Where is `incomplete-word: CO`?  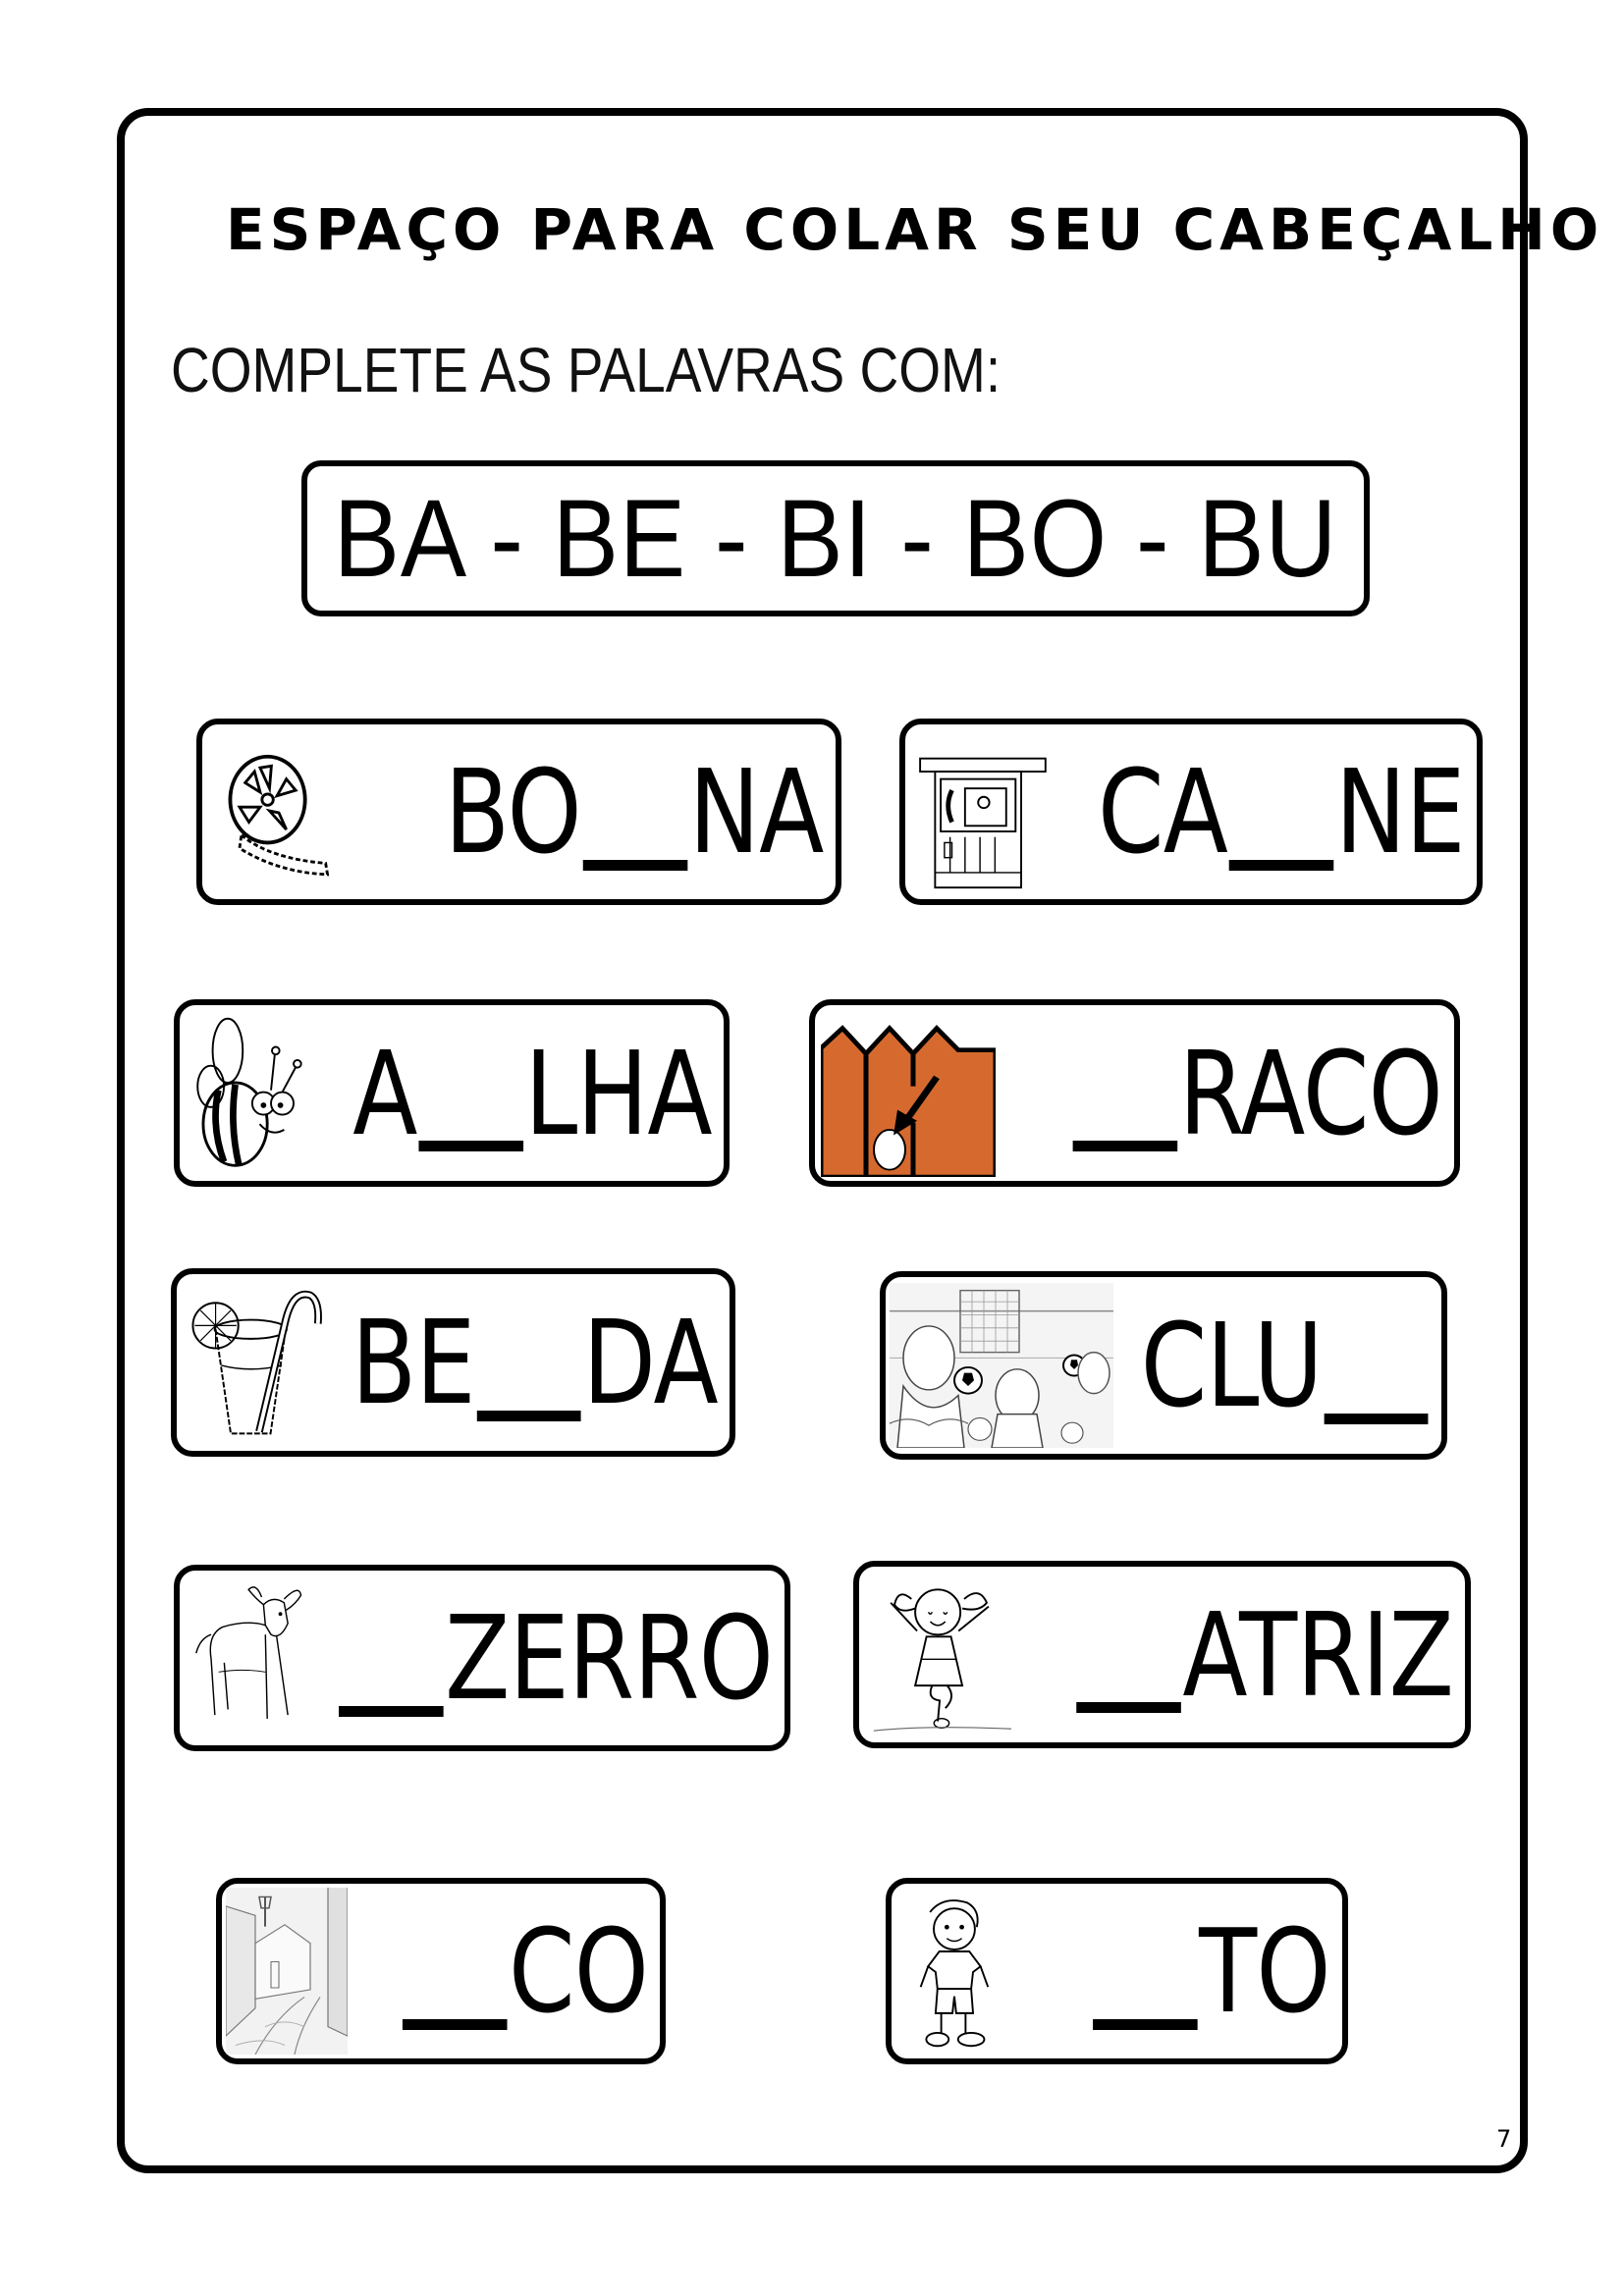 incomplete-word: CO is located at coordinates (525, 1971).